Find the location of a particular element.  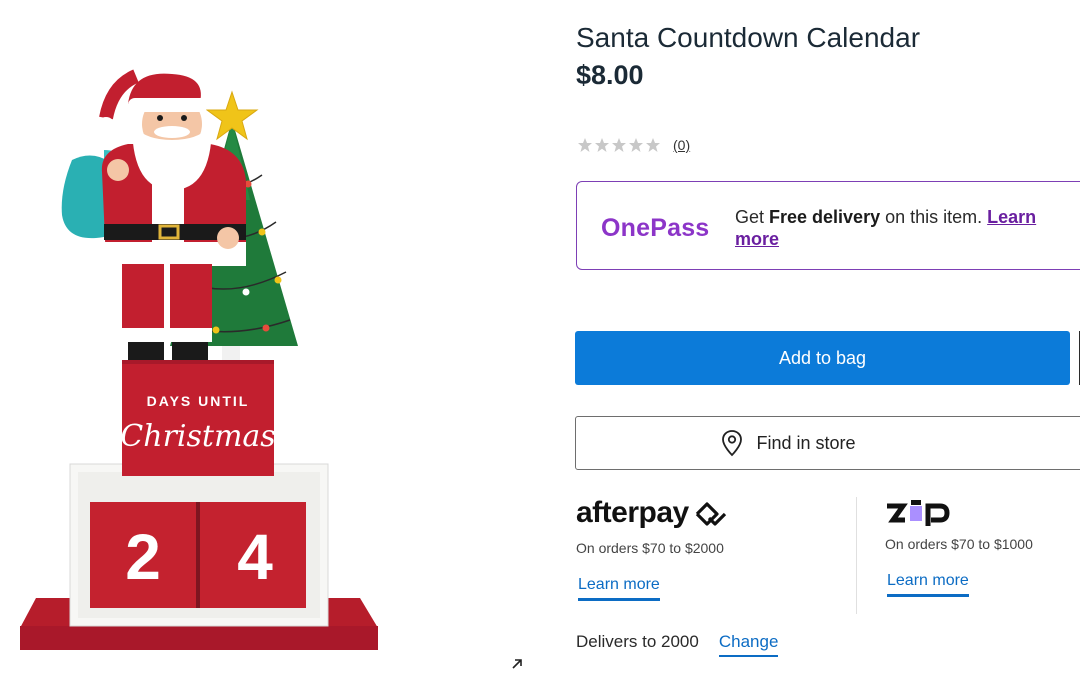

calendar-digit-2: 4 is located at coordinates (255, 557).